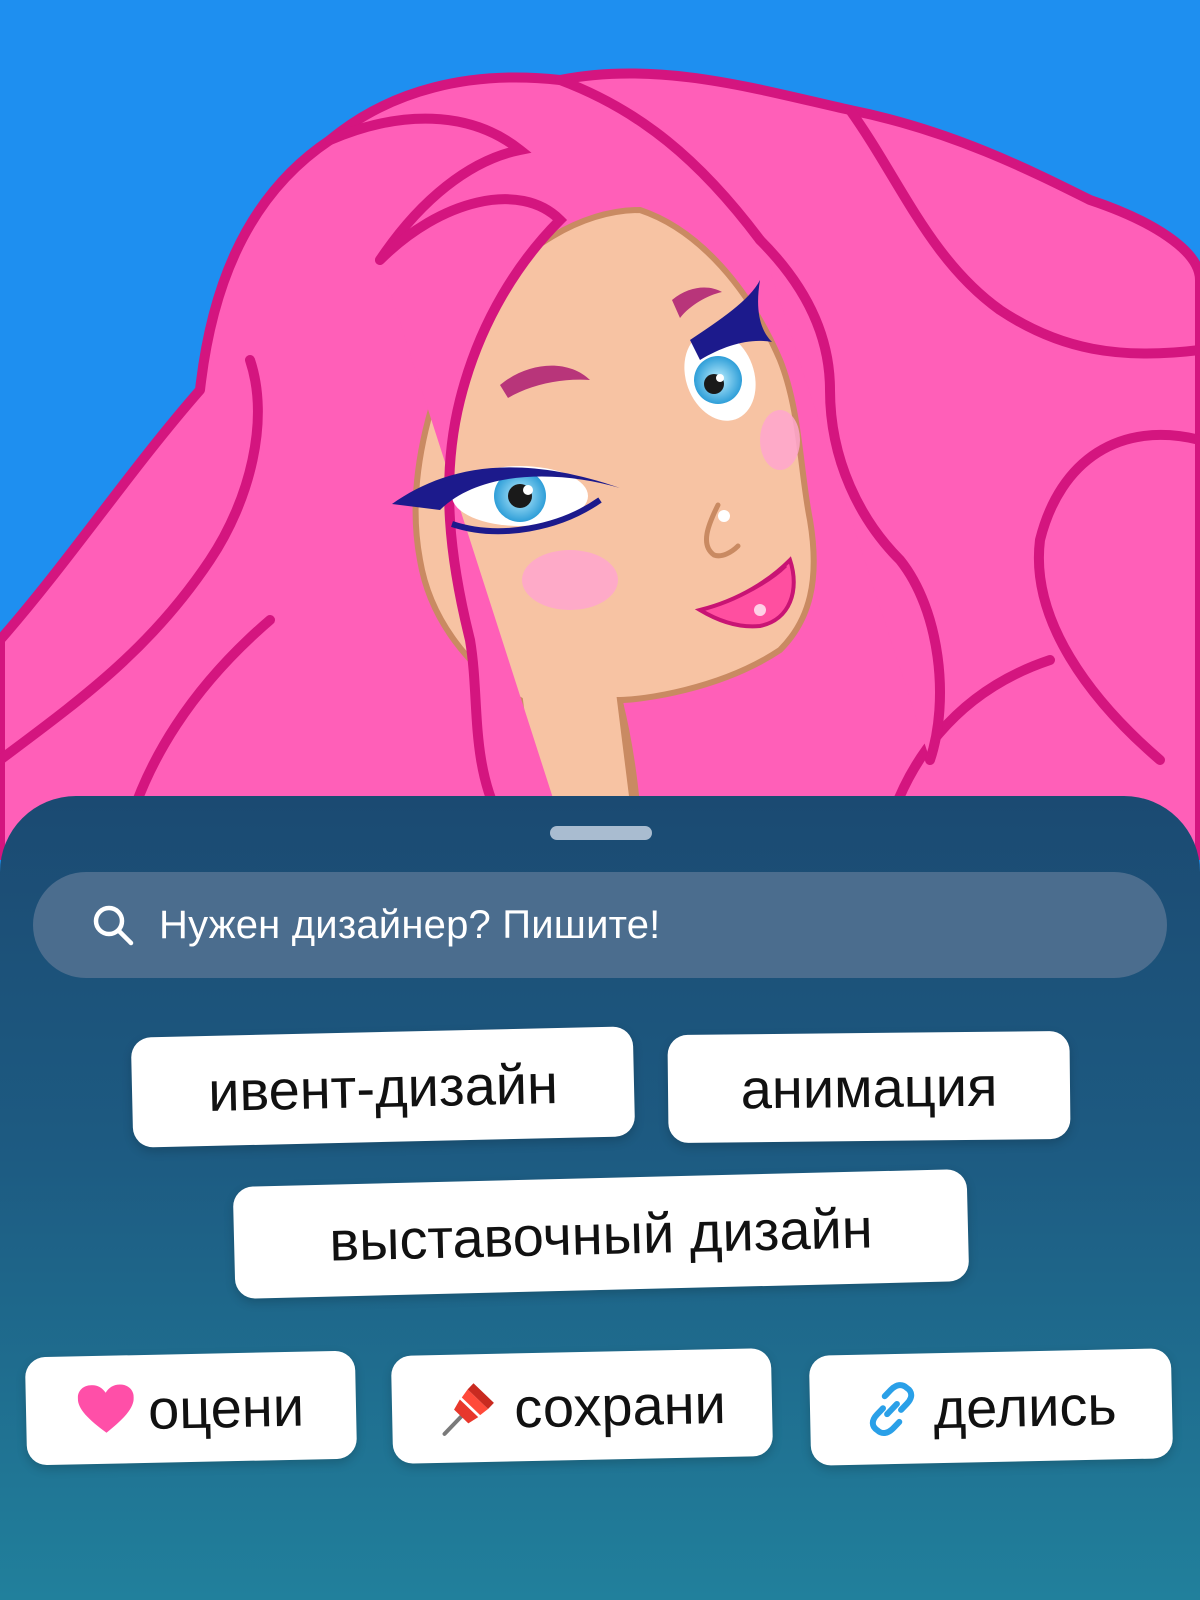 The image size is (1200, 1600). I want to click on share-button: делись, so click(991, 1407).